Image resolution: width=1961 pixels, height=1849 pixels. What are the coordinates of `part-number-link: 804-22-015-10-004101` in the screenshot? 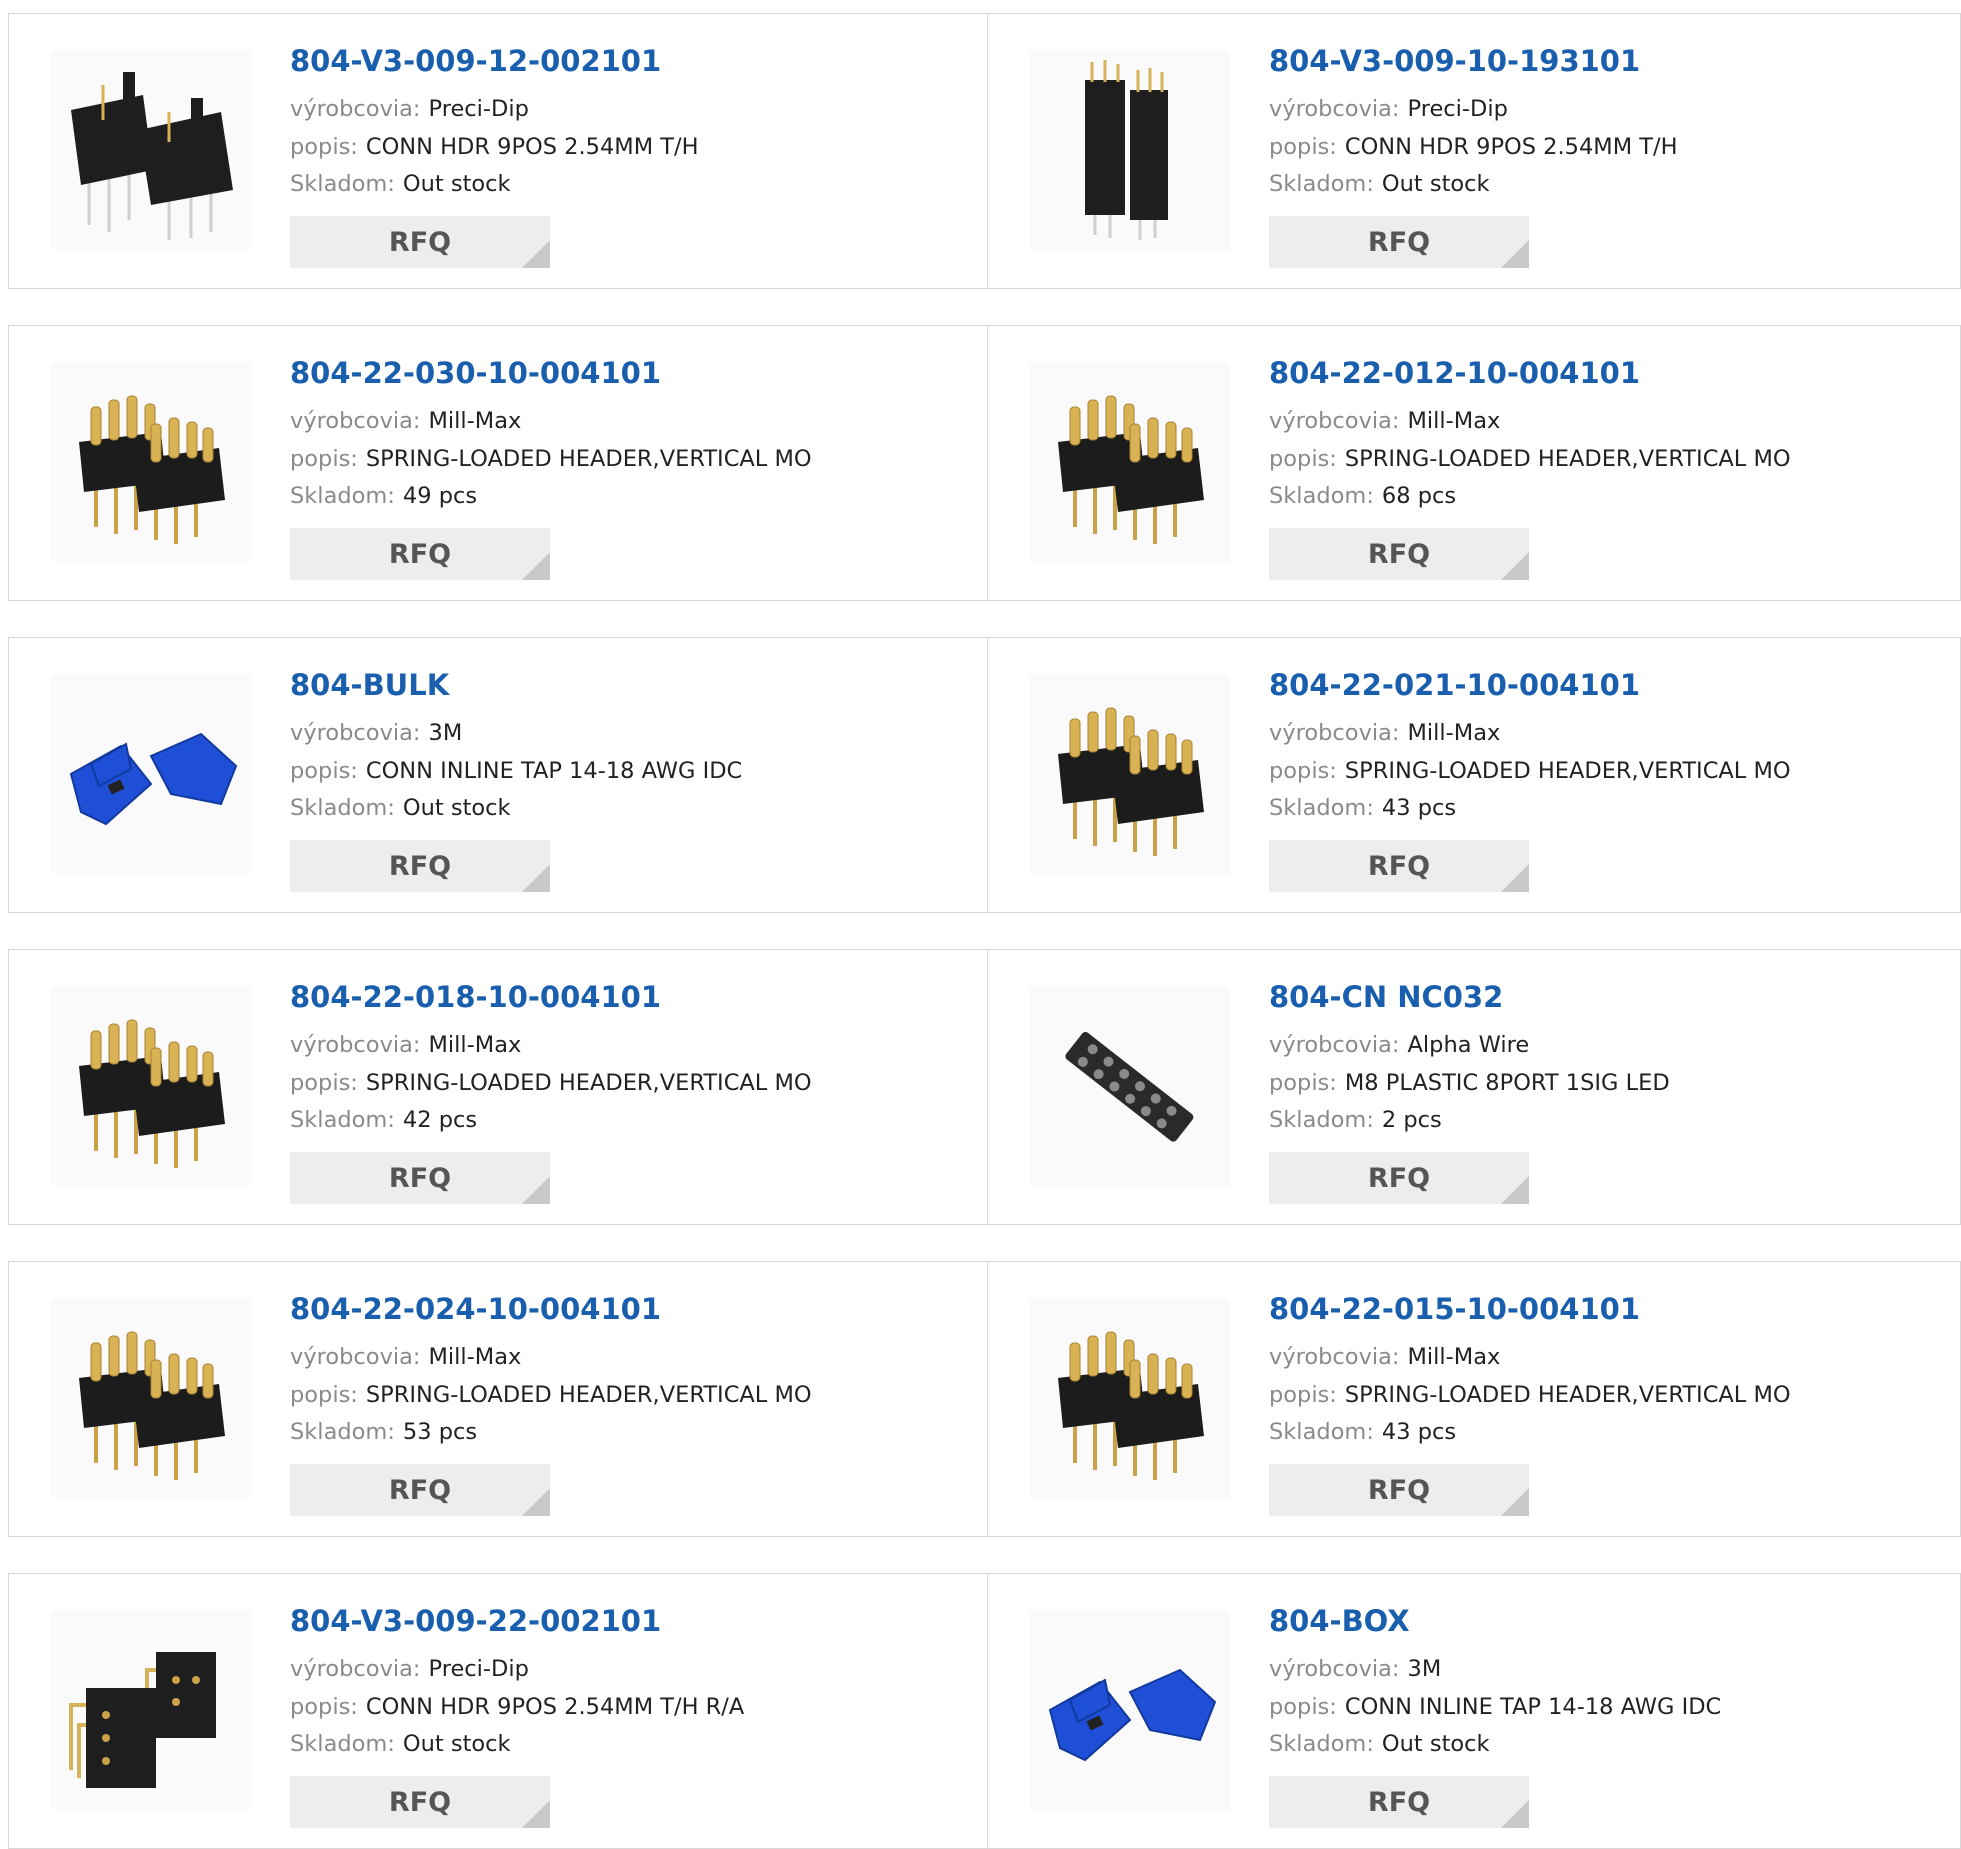 It's located at (1454, 1309).